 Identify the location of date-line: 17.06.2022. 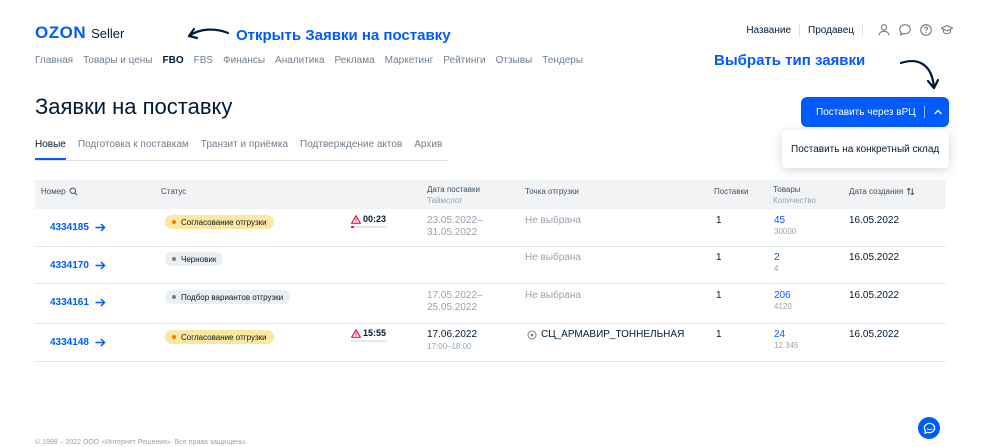
(452, 334).